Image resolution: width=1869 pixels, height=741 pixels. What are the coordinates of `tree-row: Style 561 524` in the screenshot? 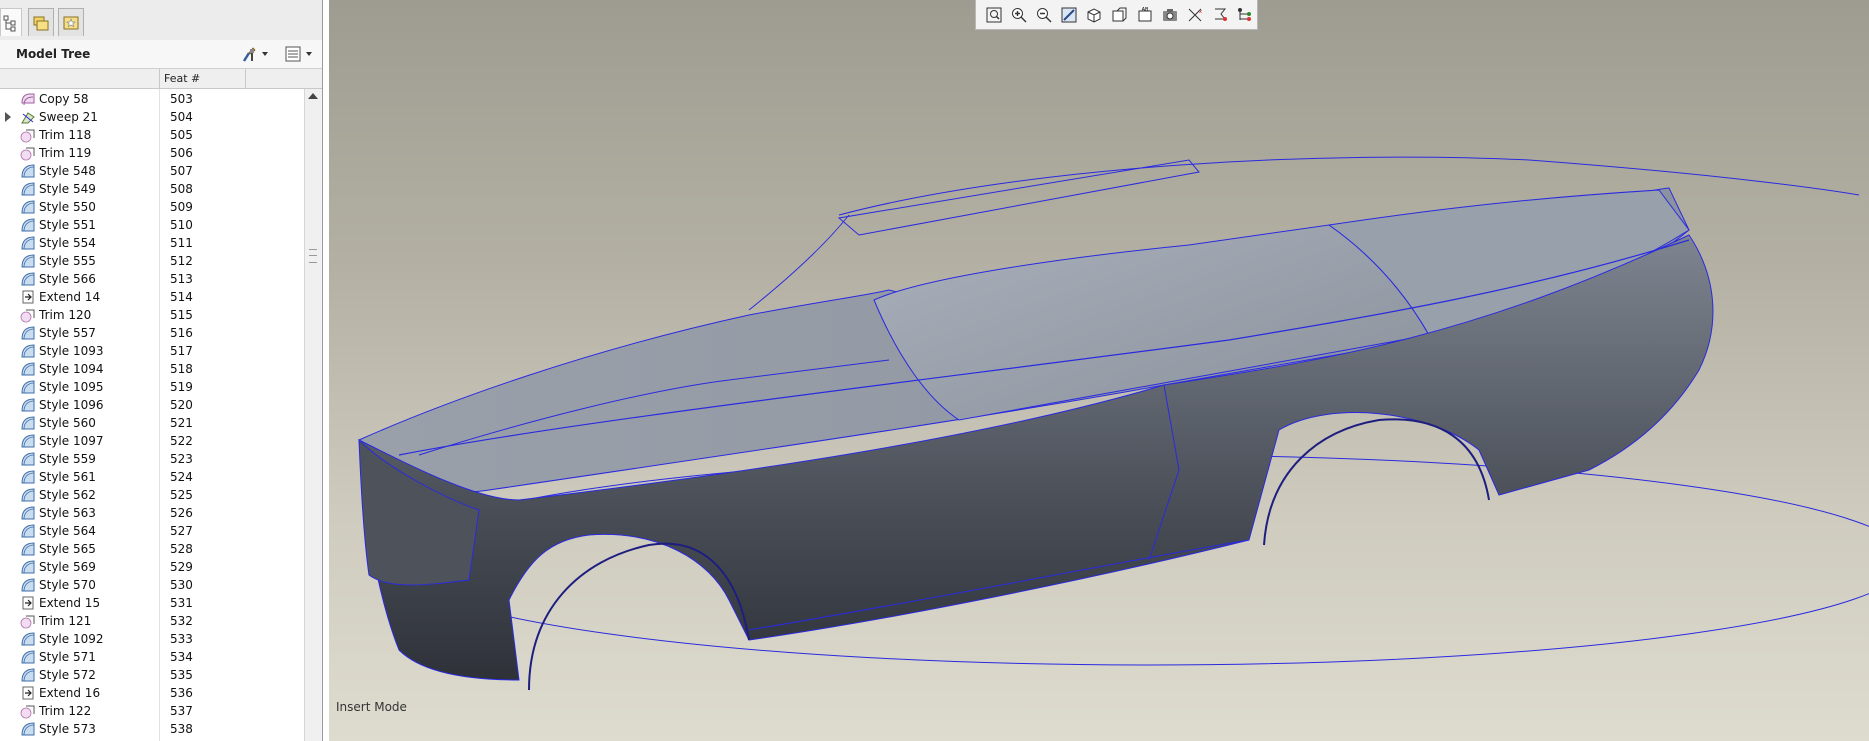 It's located at (152, 477).